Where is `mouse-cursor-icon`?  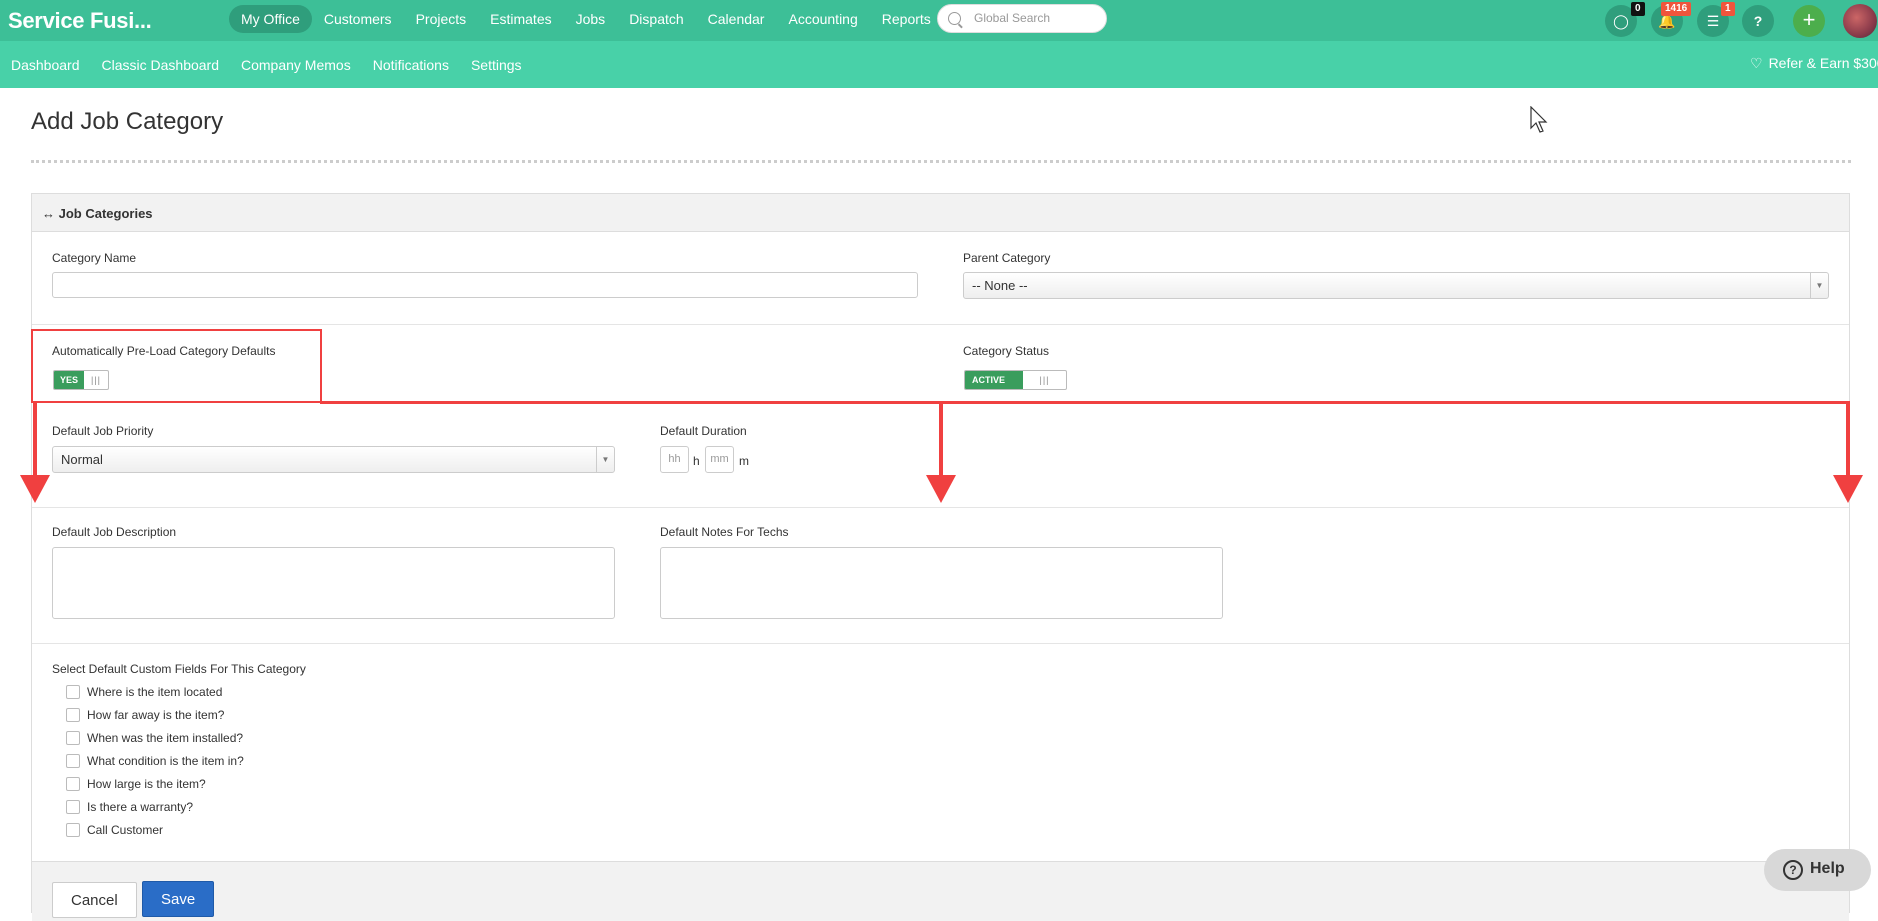
mouse-cursor-icon is located at coordinates (1539, 119).